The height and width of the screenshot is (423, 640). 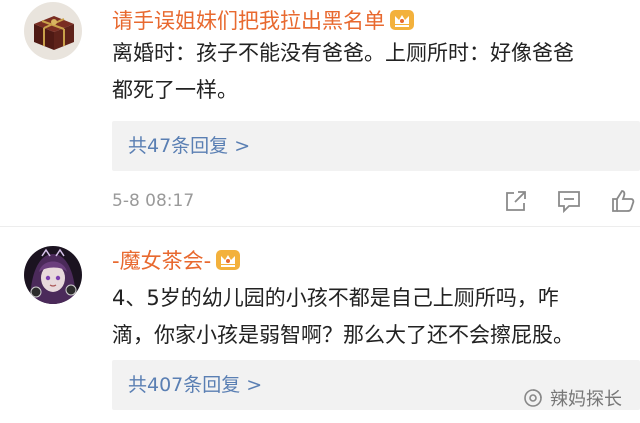 What do you see at coordinates (161, 261) in the screenshot?
I see `username-text: -魔女茶会-` at bounding box center [161, 261].